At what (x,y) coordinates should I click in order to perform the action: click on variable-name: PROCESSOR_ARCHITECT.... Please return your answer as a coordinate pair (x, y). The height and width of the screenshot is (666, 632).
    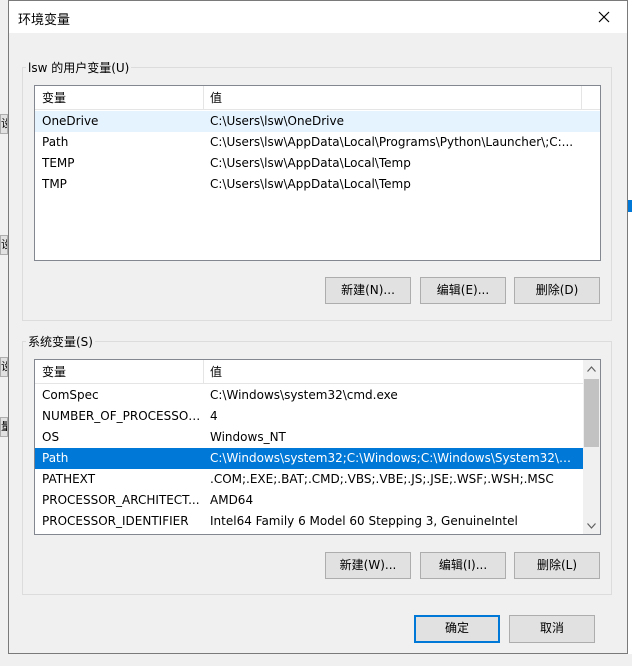
    Looking at the image, I should click on (121, 500).